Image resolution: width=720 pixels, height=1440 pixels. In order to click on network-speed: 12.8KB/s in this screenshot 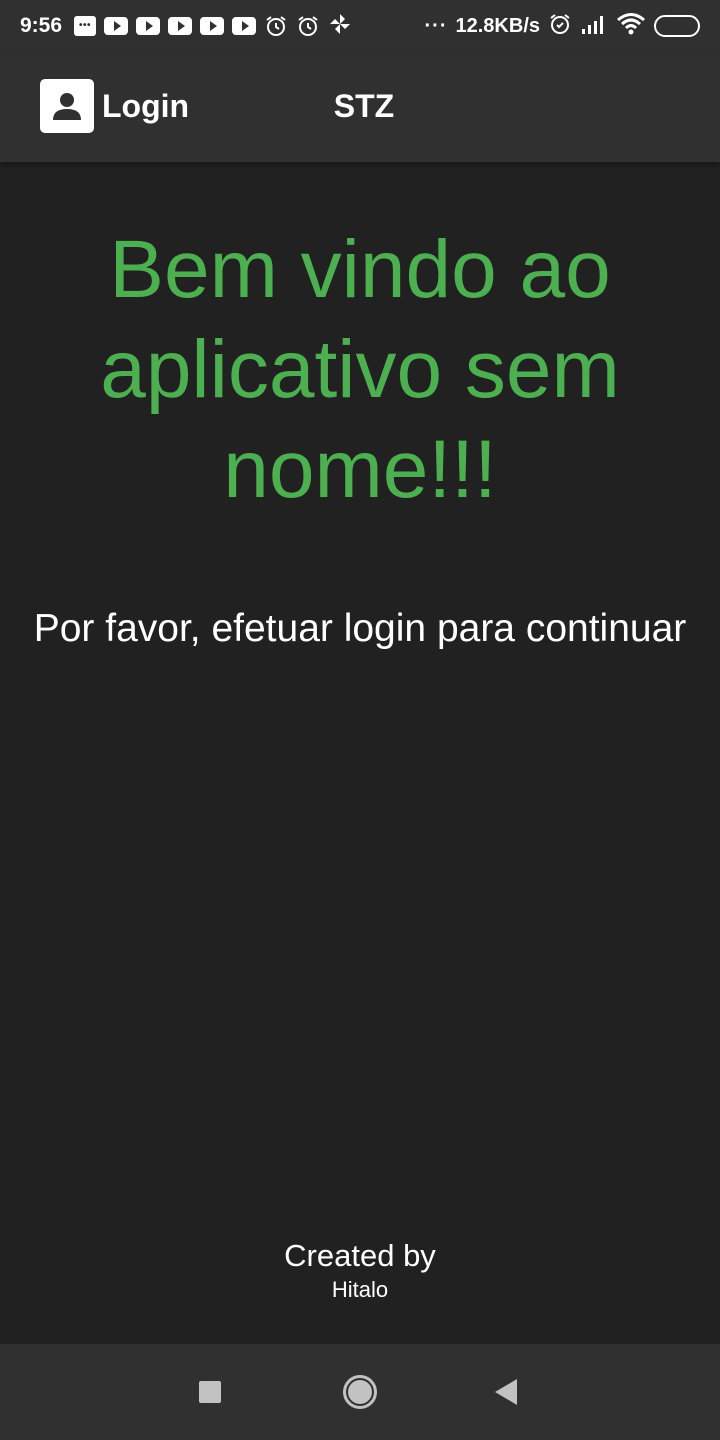, I will do `click(498, 25)`.